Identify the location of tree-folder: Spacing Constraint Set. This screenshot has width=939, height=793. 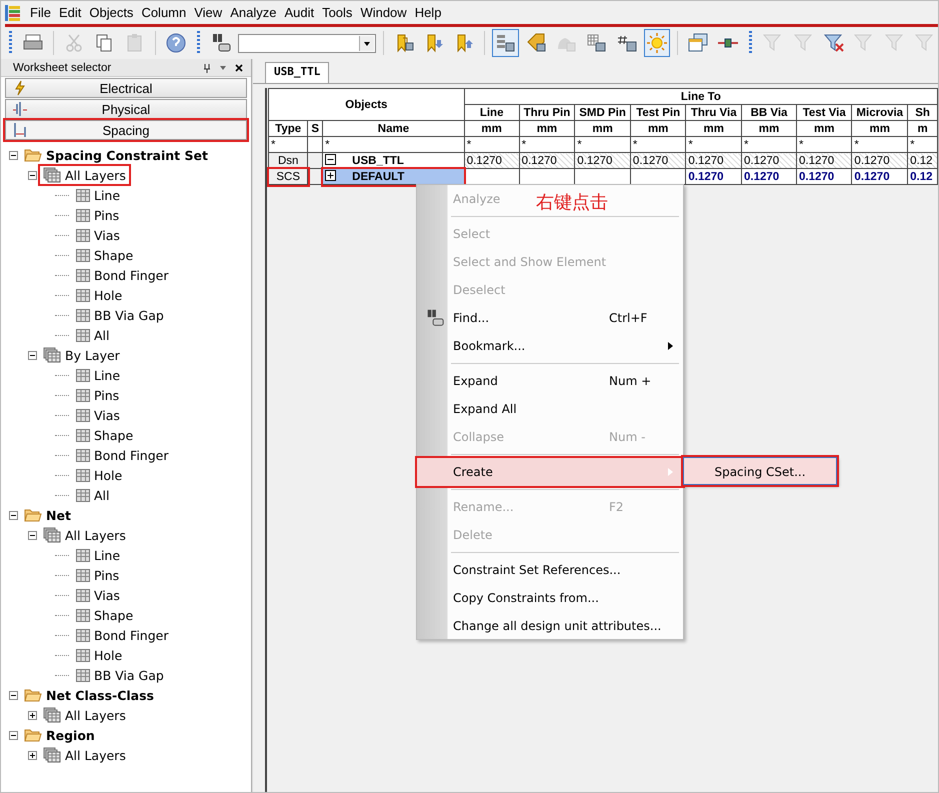
(116, 155).